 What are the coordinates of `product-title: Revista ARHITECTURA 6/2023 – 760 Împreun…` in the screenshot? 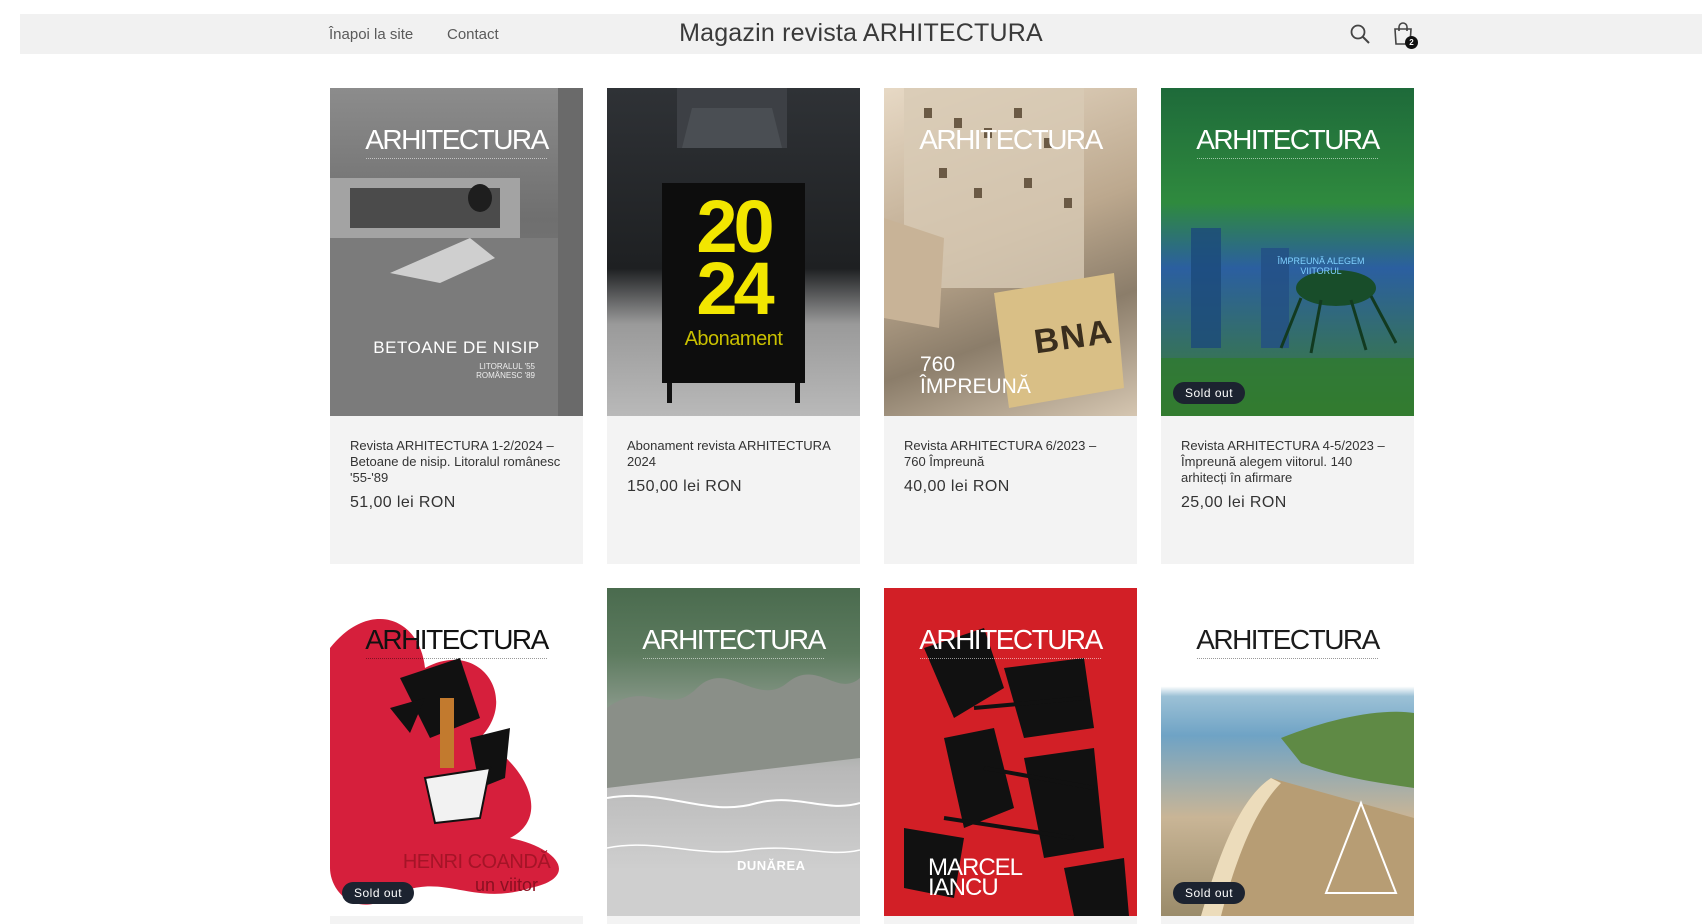 It's located at (1010, 454).